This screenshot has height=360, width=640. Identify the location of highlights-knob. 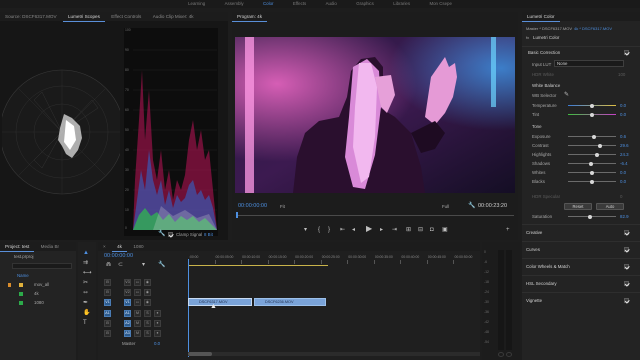
(597, 154).